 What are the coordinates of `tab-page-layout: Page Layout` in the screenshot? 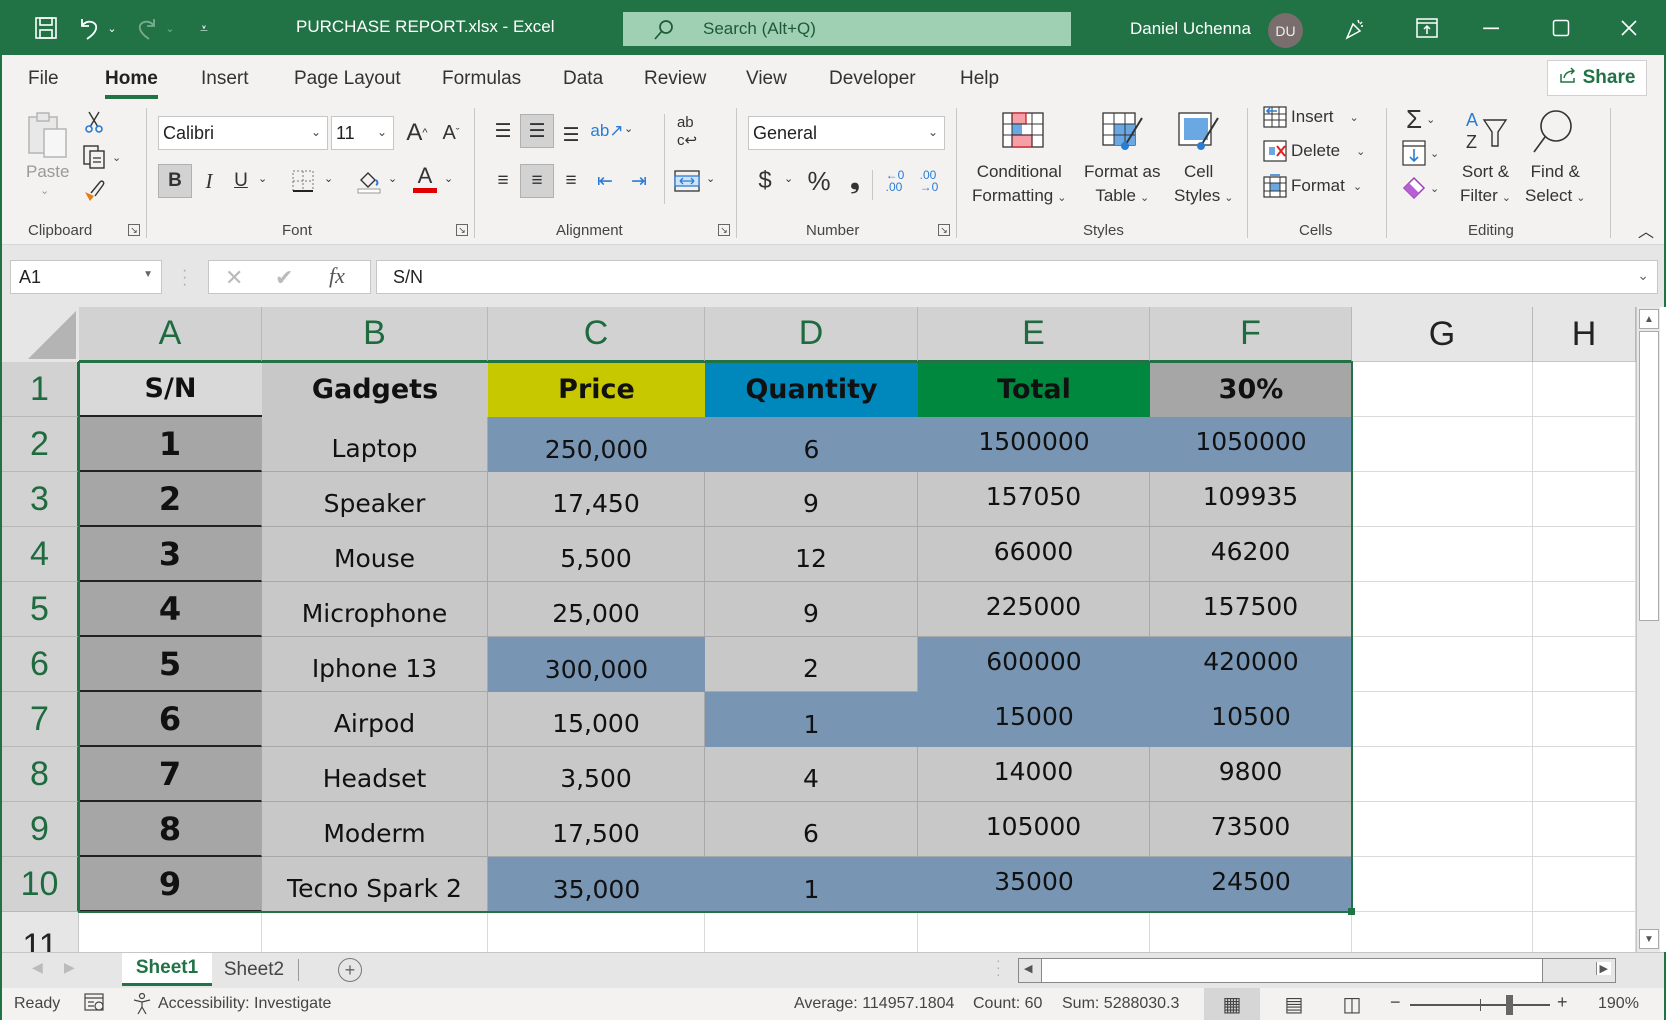 It's located at (347, 79).